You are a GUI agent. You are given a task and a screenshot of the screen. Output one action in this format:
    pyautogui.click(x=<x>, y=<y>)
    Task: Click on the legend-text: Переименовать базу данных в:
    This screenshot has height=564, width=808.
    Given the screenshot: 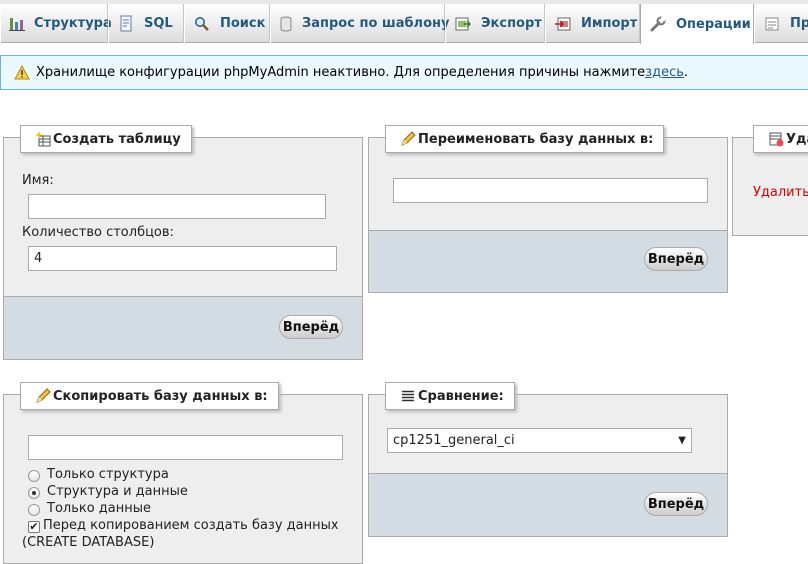 What is the action you would take?
    pyautogui.click(x=536, y=139)
    